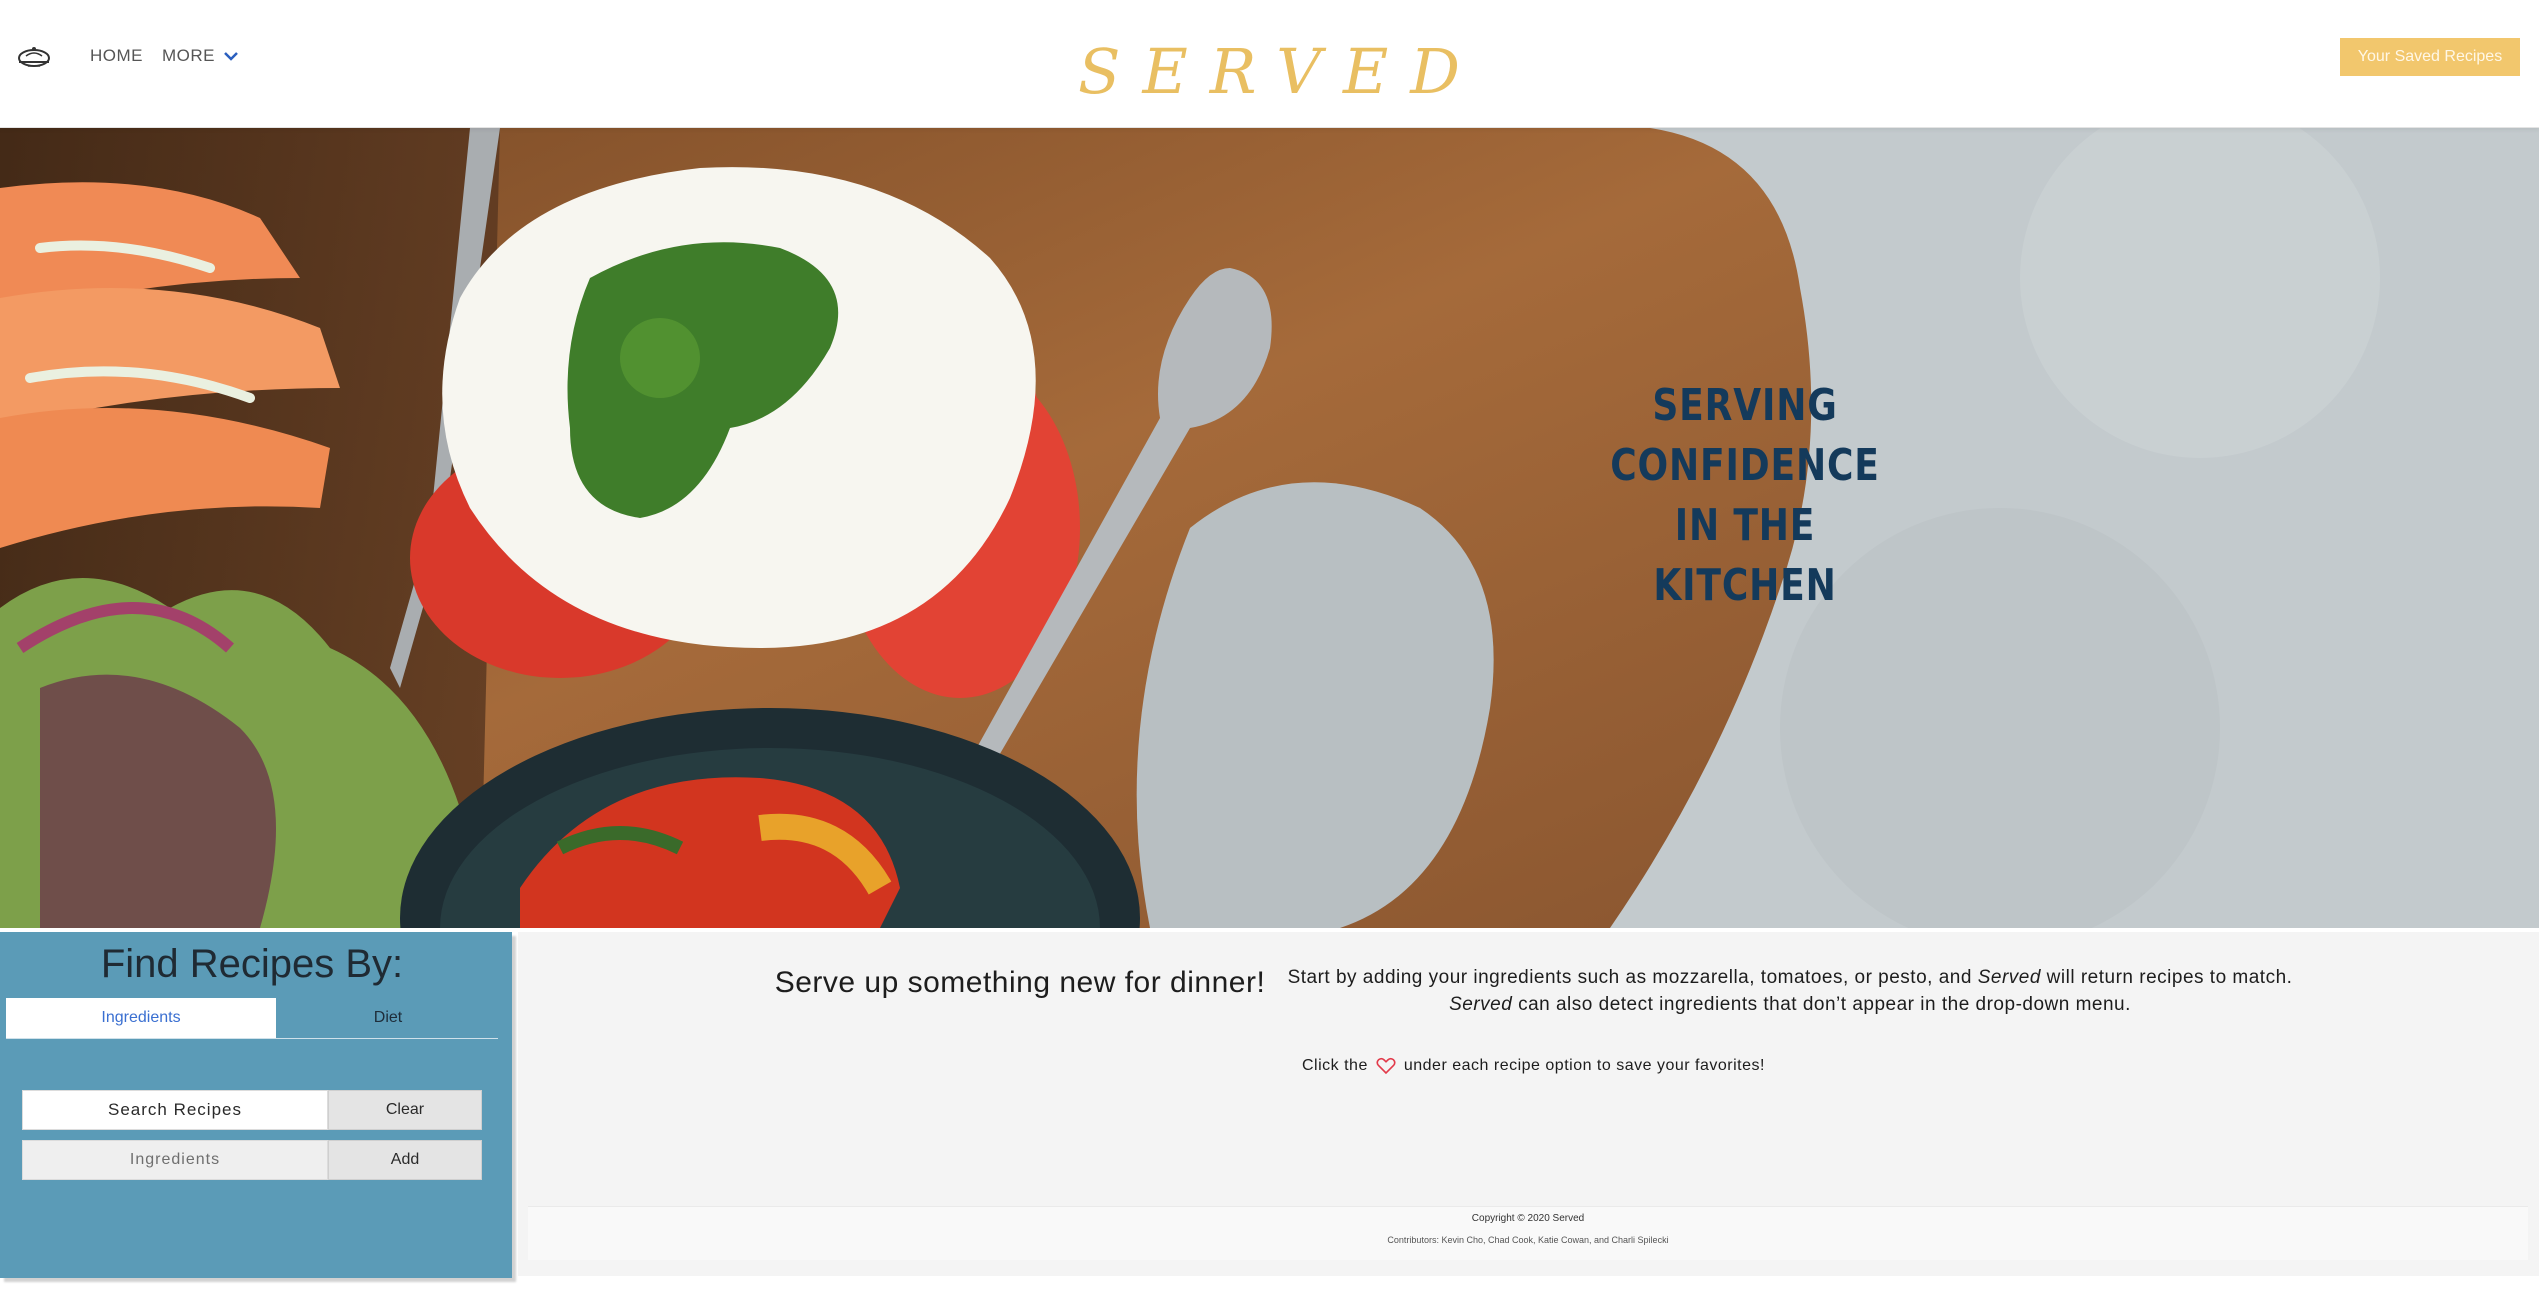 This screenshot has width=2539, height=1290. Describe the element at coordinates (1386, 1066) in the screenshot. I see `heart-icon` at that location.